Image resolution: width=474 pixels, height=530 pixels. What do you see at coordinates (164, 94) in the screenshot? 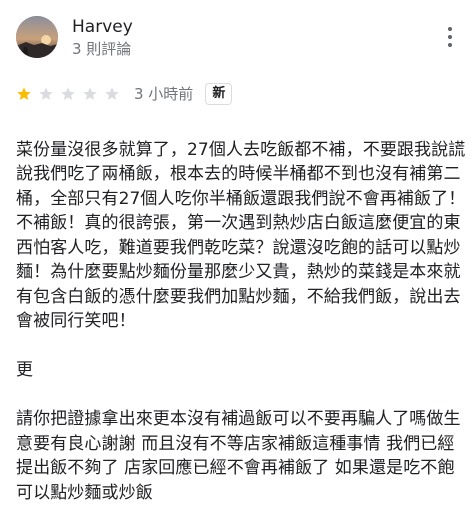
I see `review-time: 3 小時前` at bounding box center [164, 94].